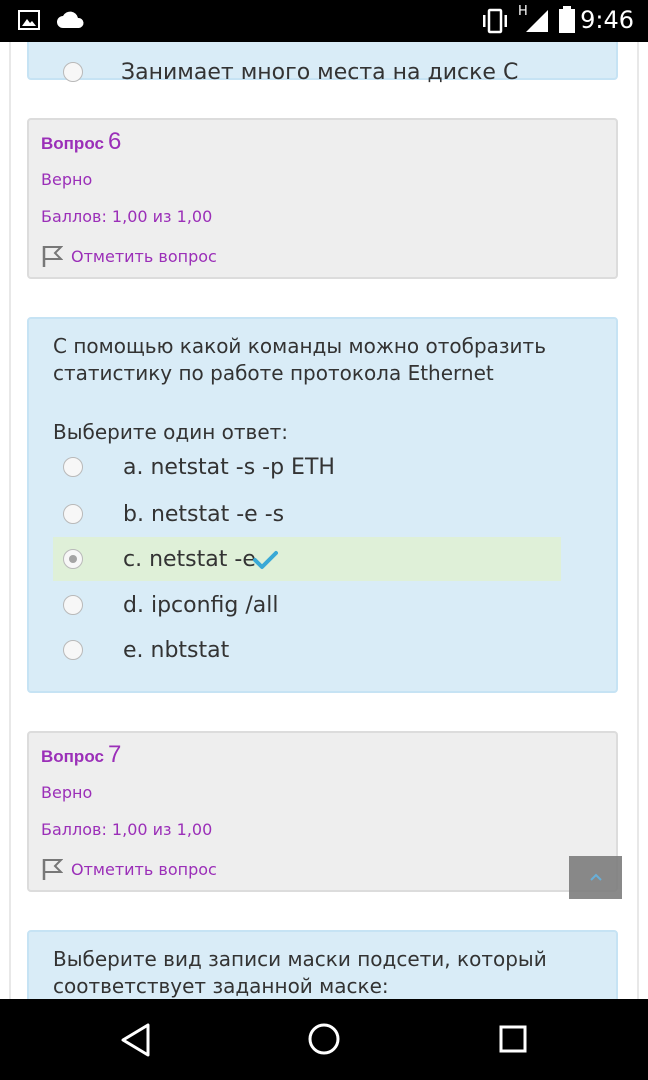 This screenshot has width=648, height=1080. I want to click on chevron-up-icon, so click(596, 877).